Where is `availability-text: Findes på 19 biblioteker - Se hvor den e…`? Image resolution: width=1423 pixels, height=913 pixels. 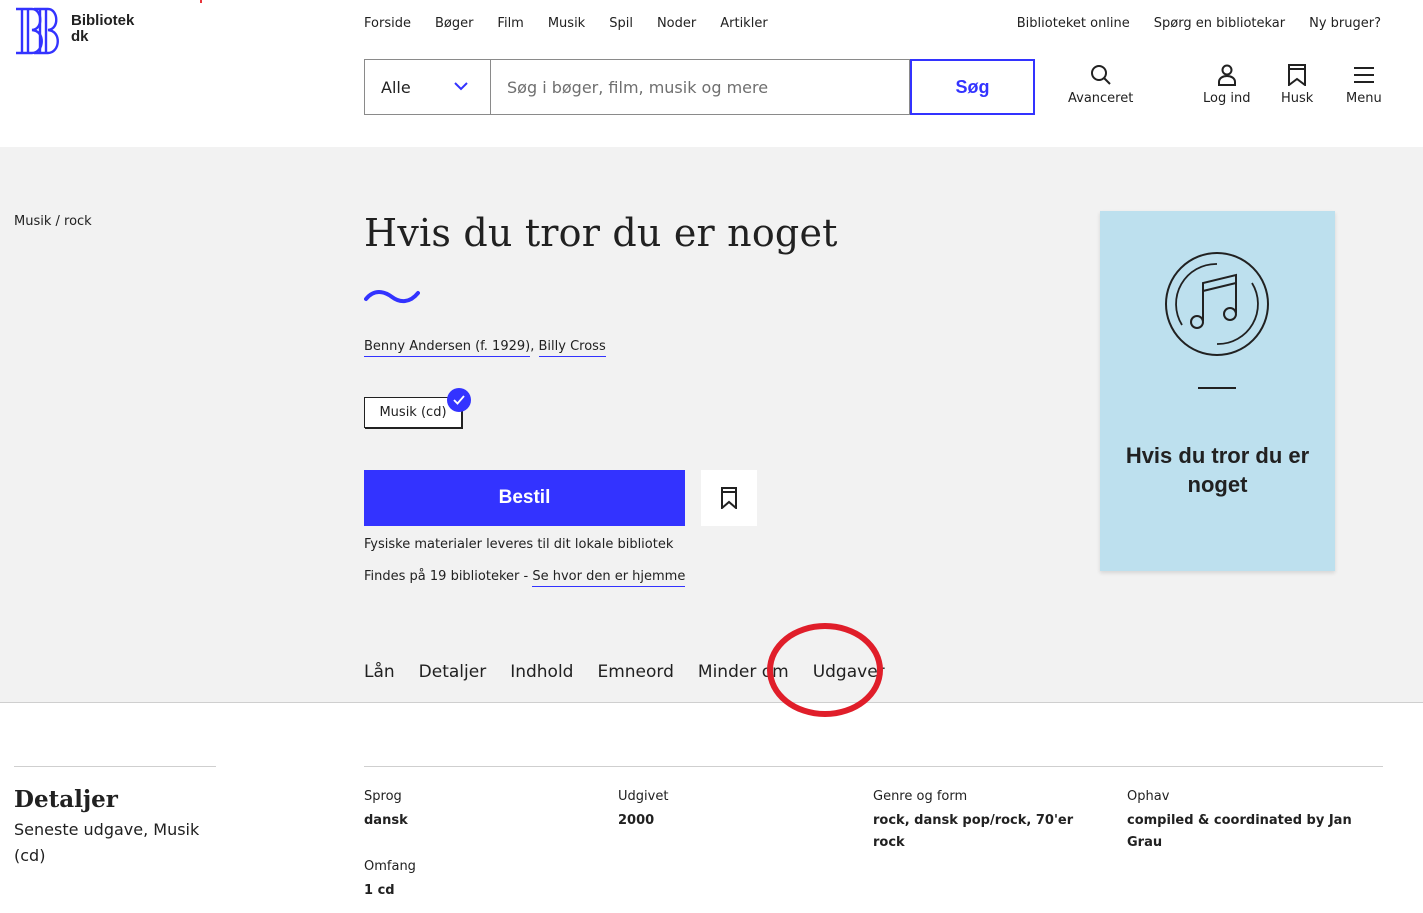
availability-text: Findes på 19 biblioteker - Se hvor den e… is located at coordinates (525, 578).